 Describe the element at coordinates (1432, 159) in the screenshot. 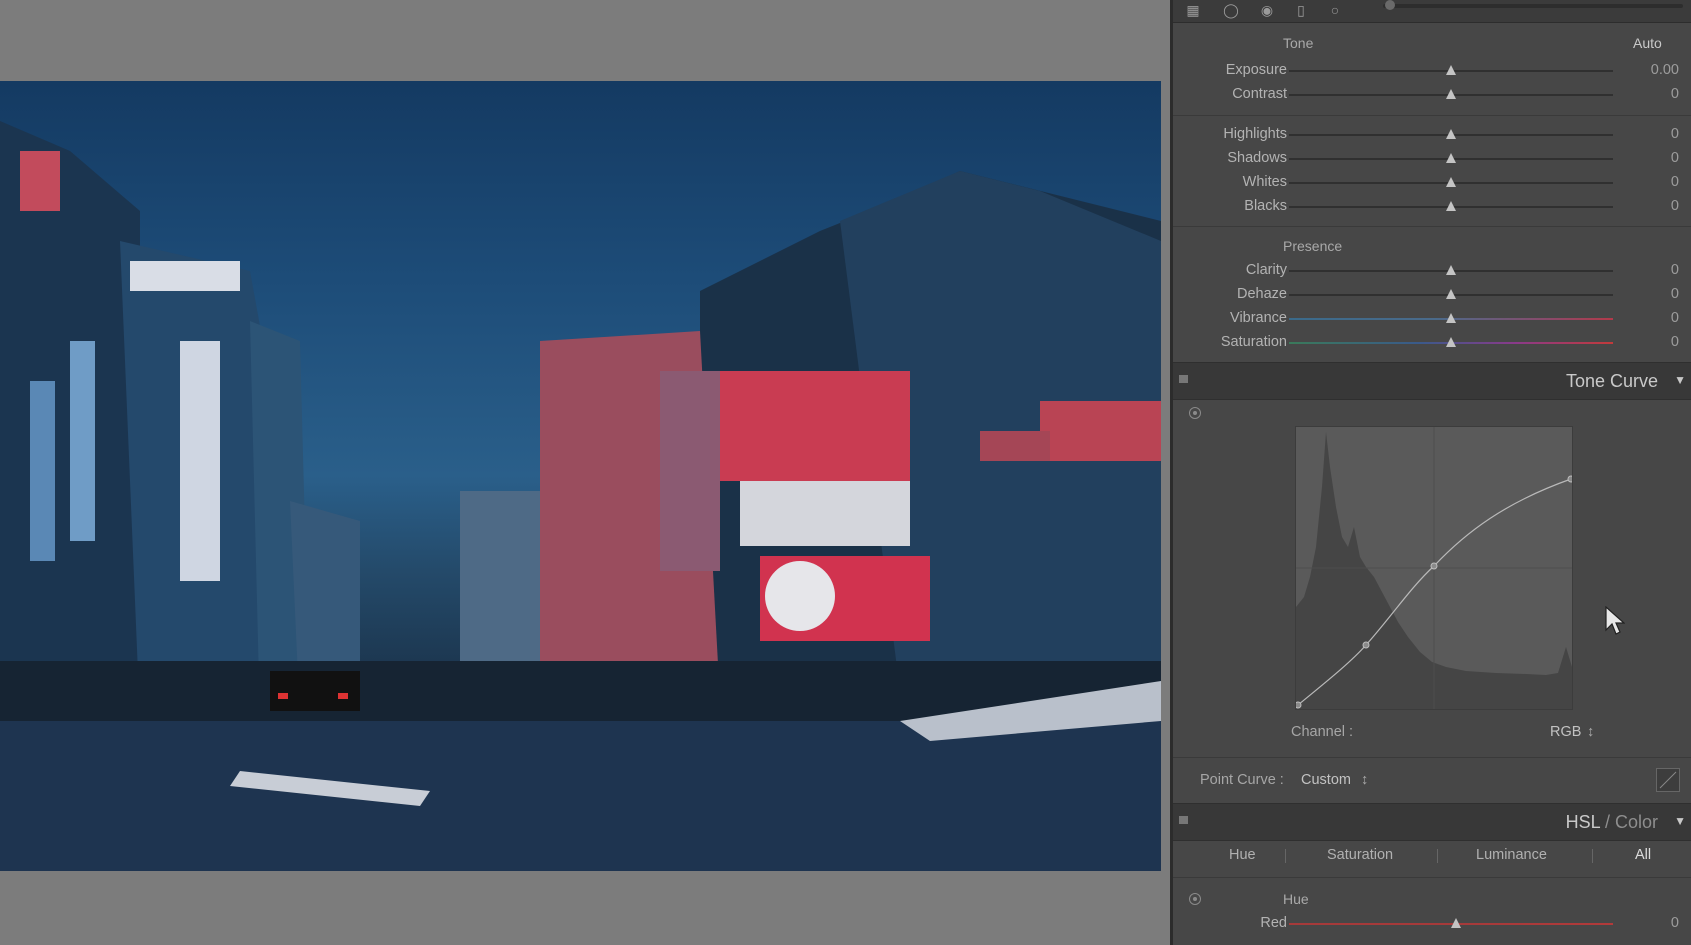

I see `shadows-slider-row: Shadows 0` at that location.